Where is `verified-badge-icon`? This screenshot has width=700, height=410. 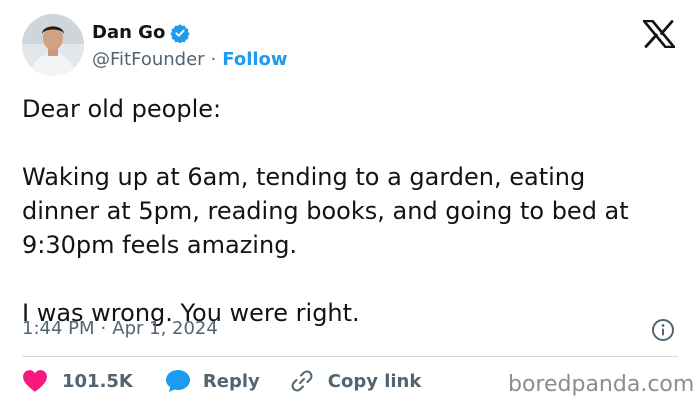 verified-badge-icon is located at coordinates (180, 33).